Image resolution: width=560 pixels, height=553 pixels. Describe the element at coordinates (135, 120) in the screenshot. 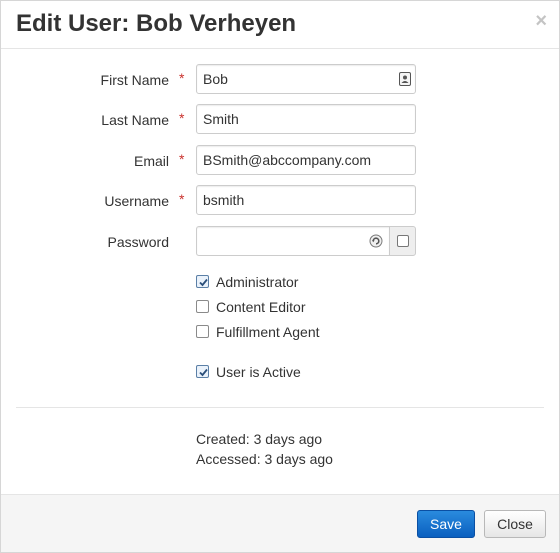

I see `last-name-label: Last Name` at that location.